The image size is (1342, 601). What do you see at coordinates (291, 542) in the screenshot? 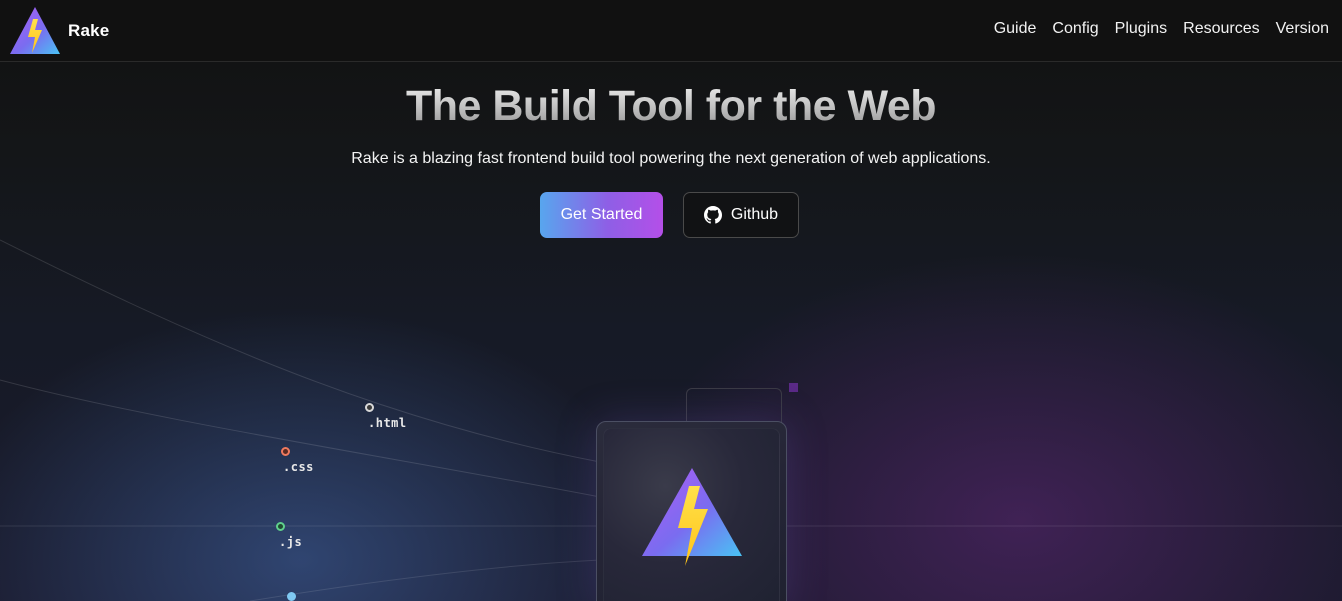
I see `js-node-label: .js` at bounding box center [291, 542].